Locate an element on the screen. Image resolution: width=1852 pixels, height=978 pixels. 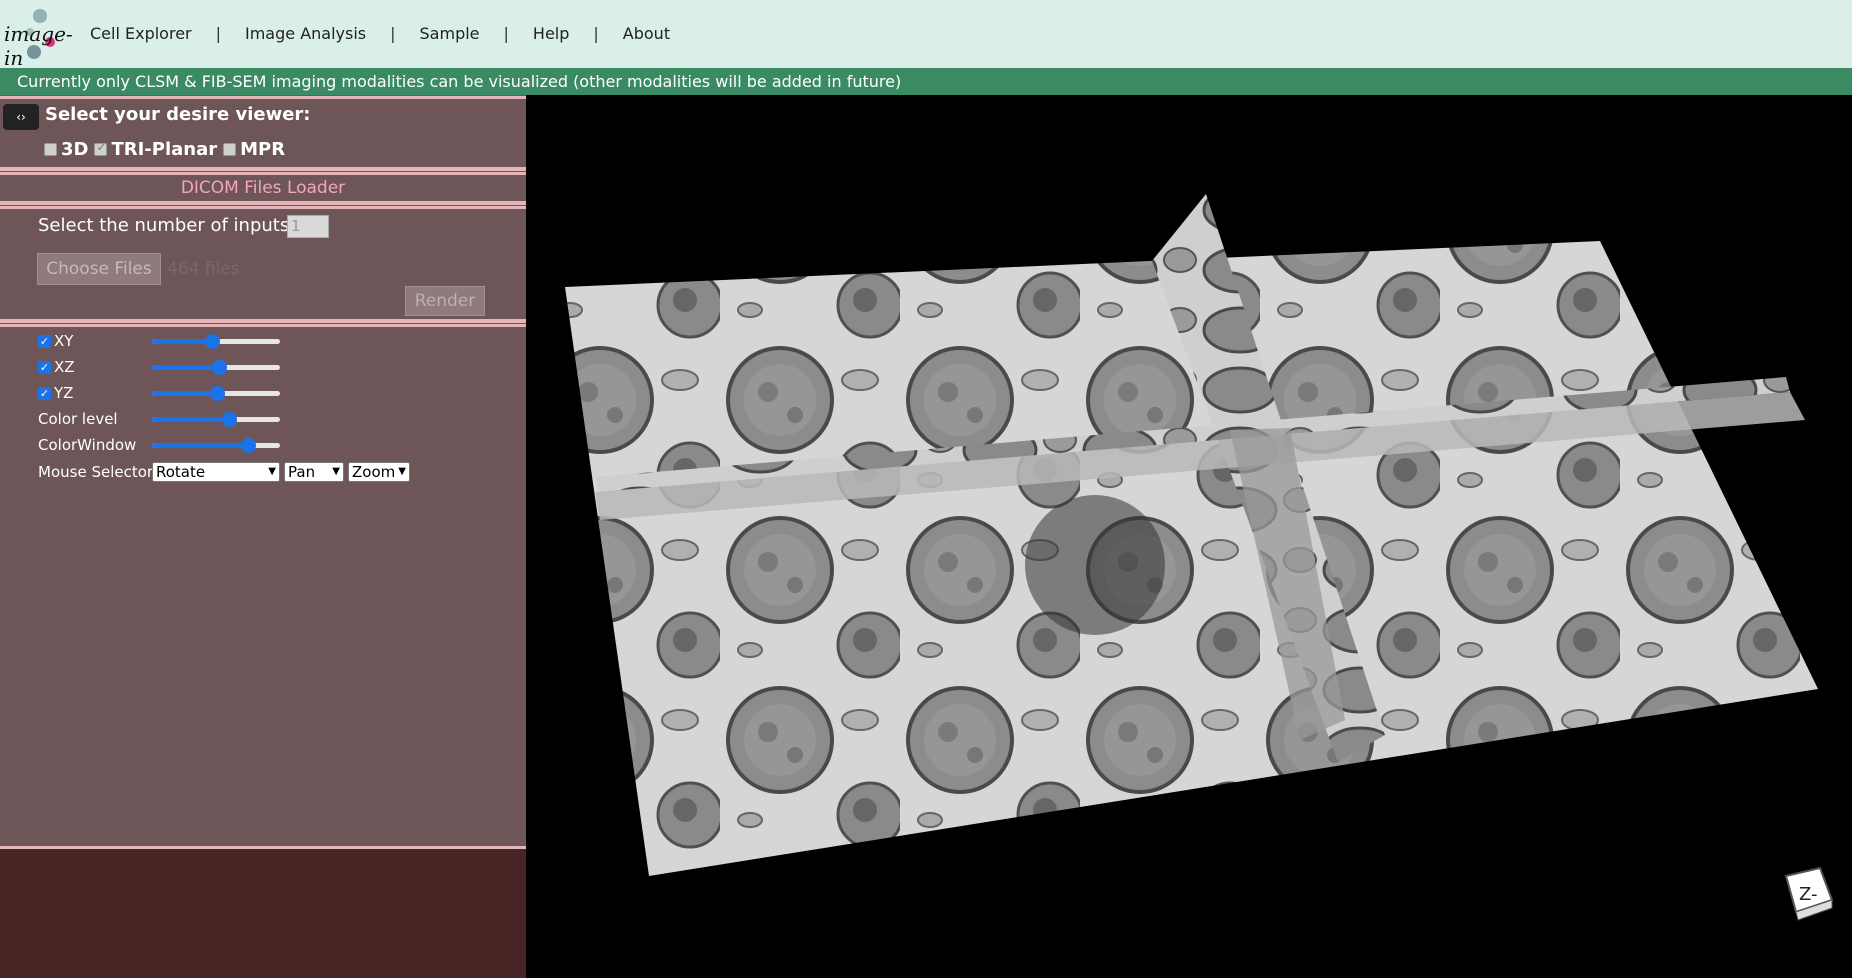
xz-slider is located at coordinates (216, 367).